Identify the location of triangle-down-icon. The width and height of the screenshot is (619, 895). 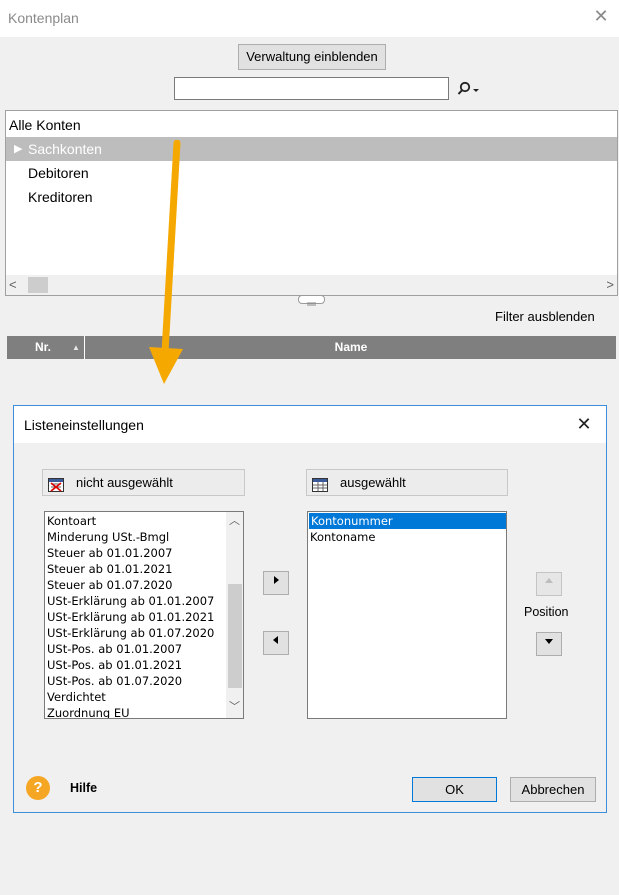
(549, 641).